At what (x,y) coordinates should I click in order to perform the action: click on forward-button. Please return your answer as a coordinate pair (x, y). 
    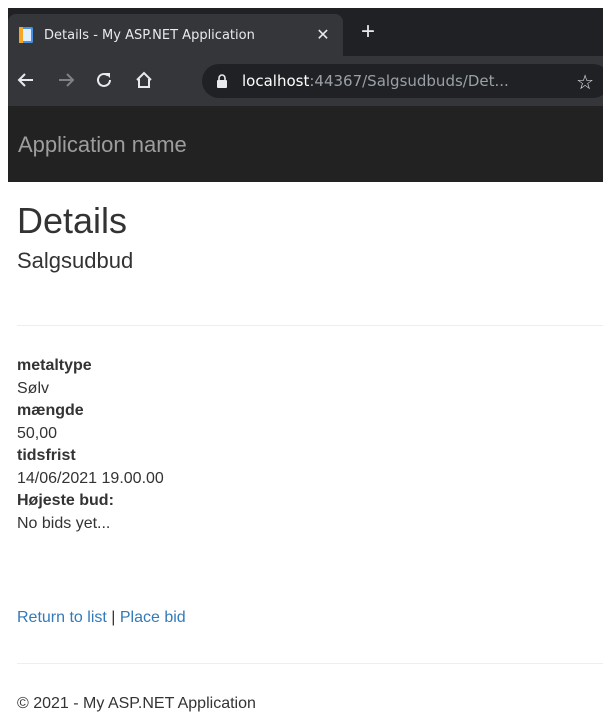
    Looking at the image, I should click on (66, 80).